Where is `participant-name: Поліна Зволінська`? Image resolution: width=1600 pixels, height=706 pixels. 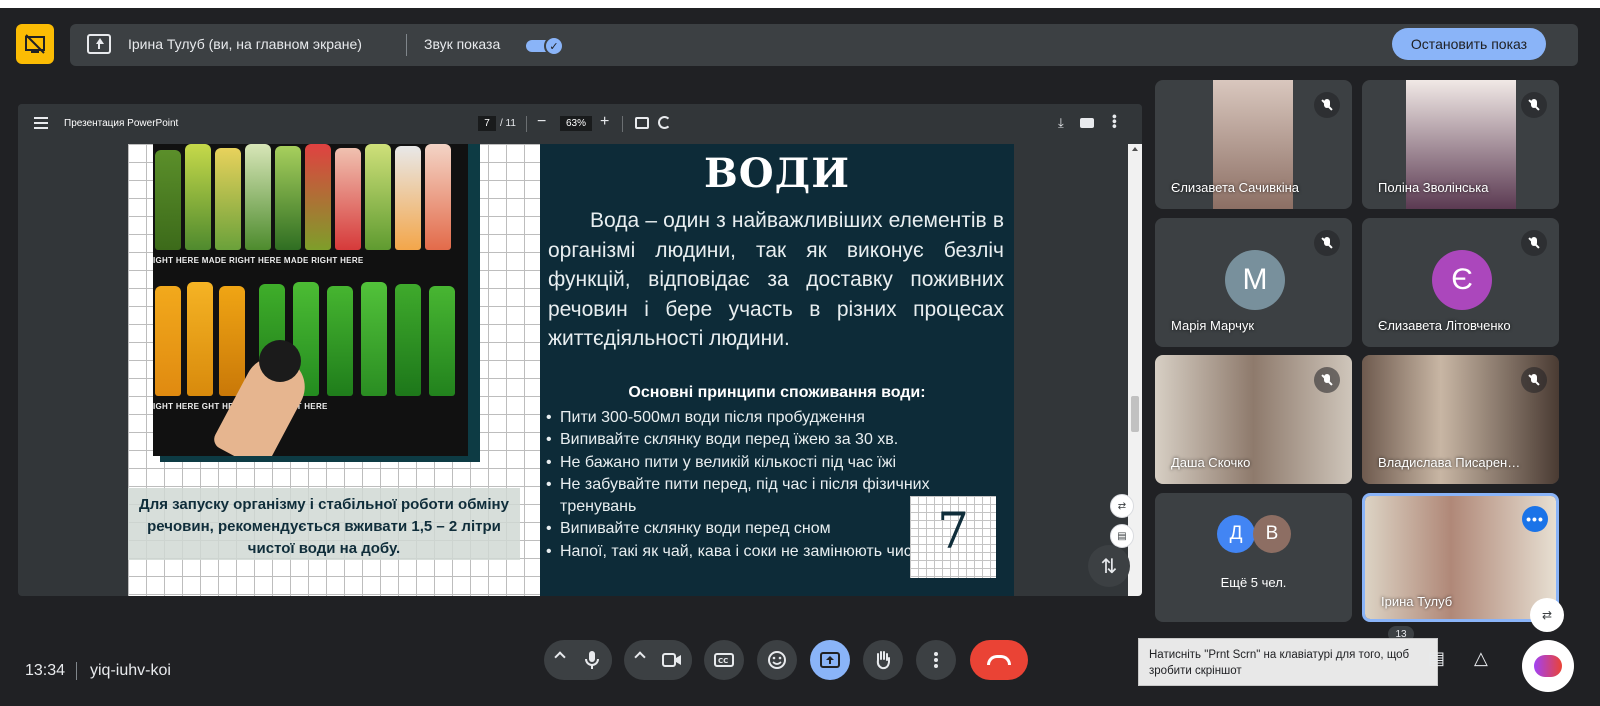 participant-name: Поліна Зволінська is located at coordinates (1433, 187).